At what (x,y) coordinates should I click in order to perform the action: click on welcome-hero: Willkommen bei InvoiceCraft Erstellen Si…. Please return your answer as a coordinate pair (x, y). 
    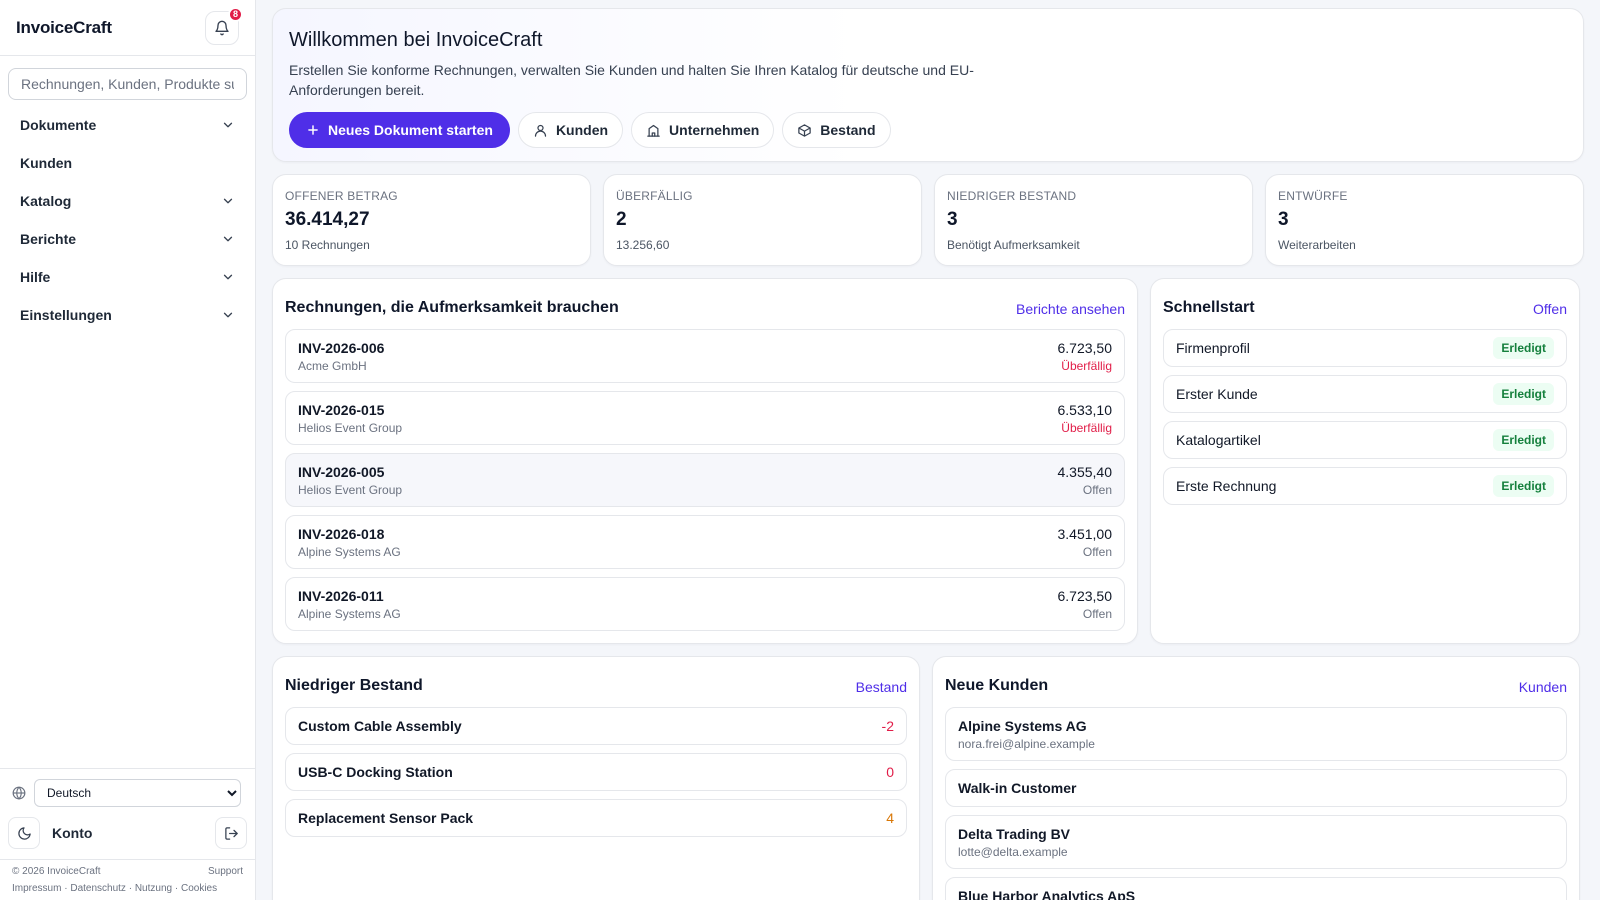
    Looking at the image, I should click on (928, 85).